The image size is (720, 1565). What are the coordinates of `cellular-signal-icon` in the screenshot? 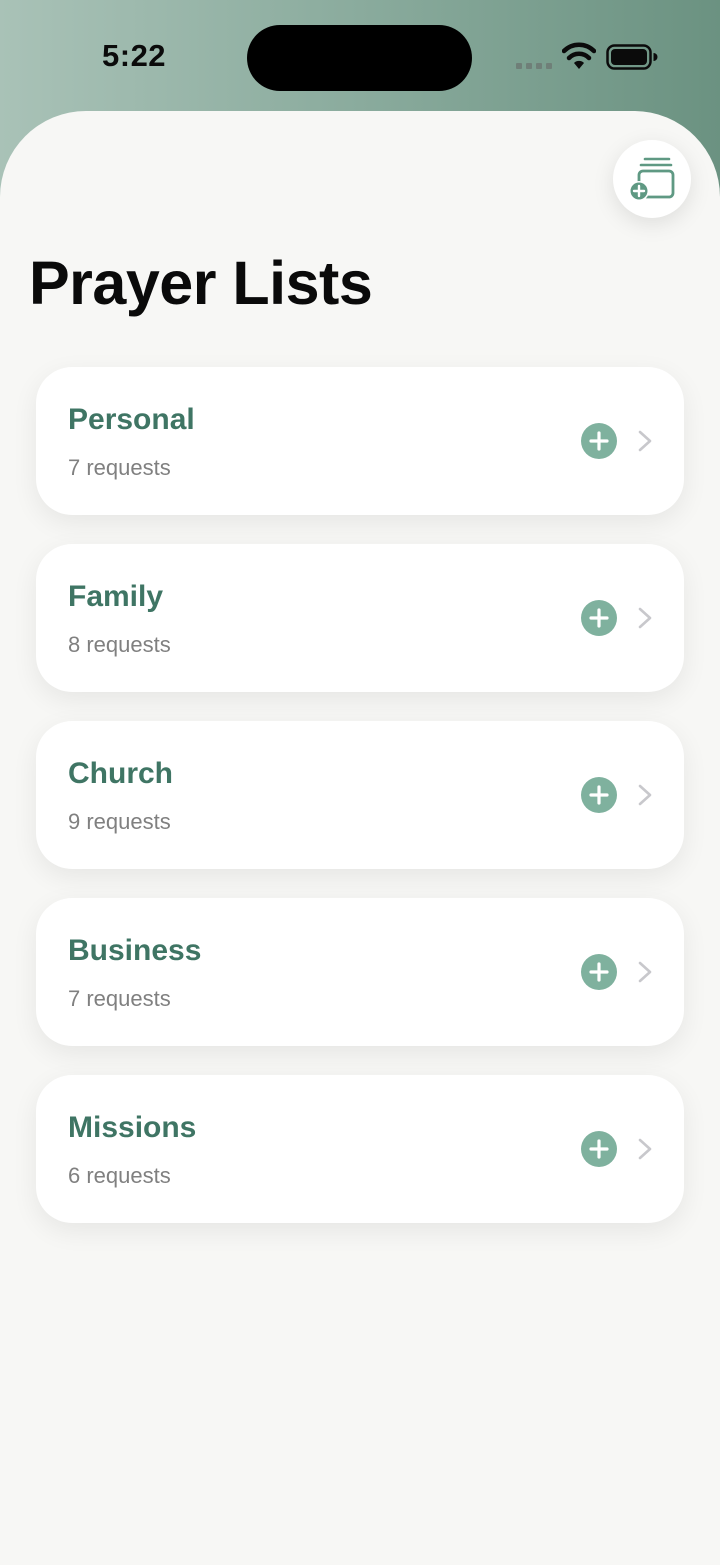 It's located at (534, 66).